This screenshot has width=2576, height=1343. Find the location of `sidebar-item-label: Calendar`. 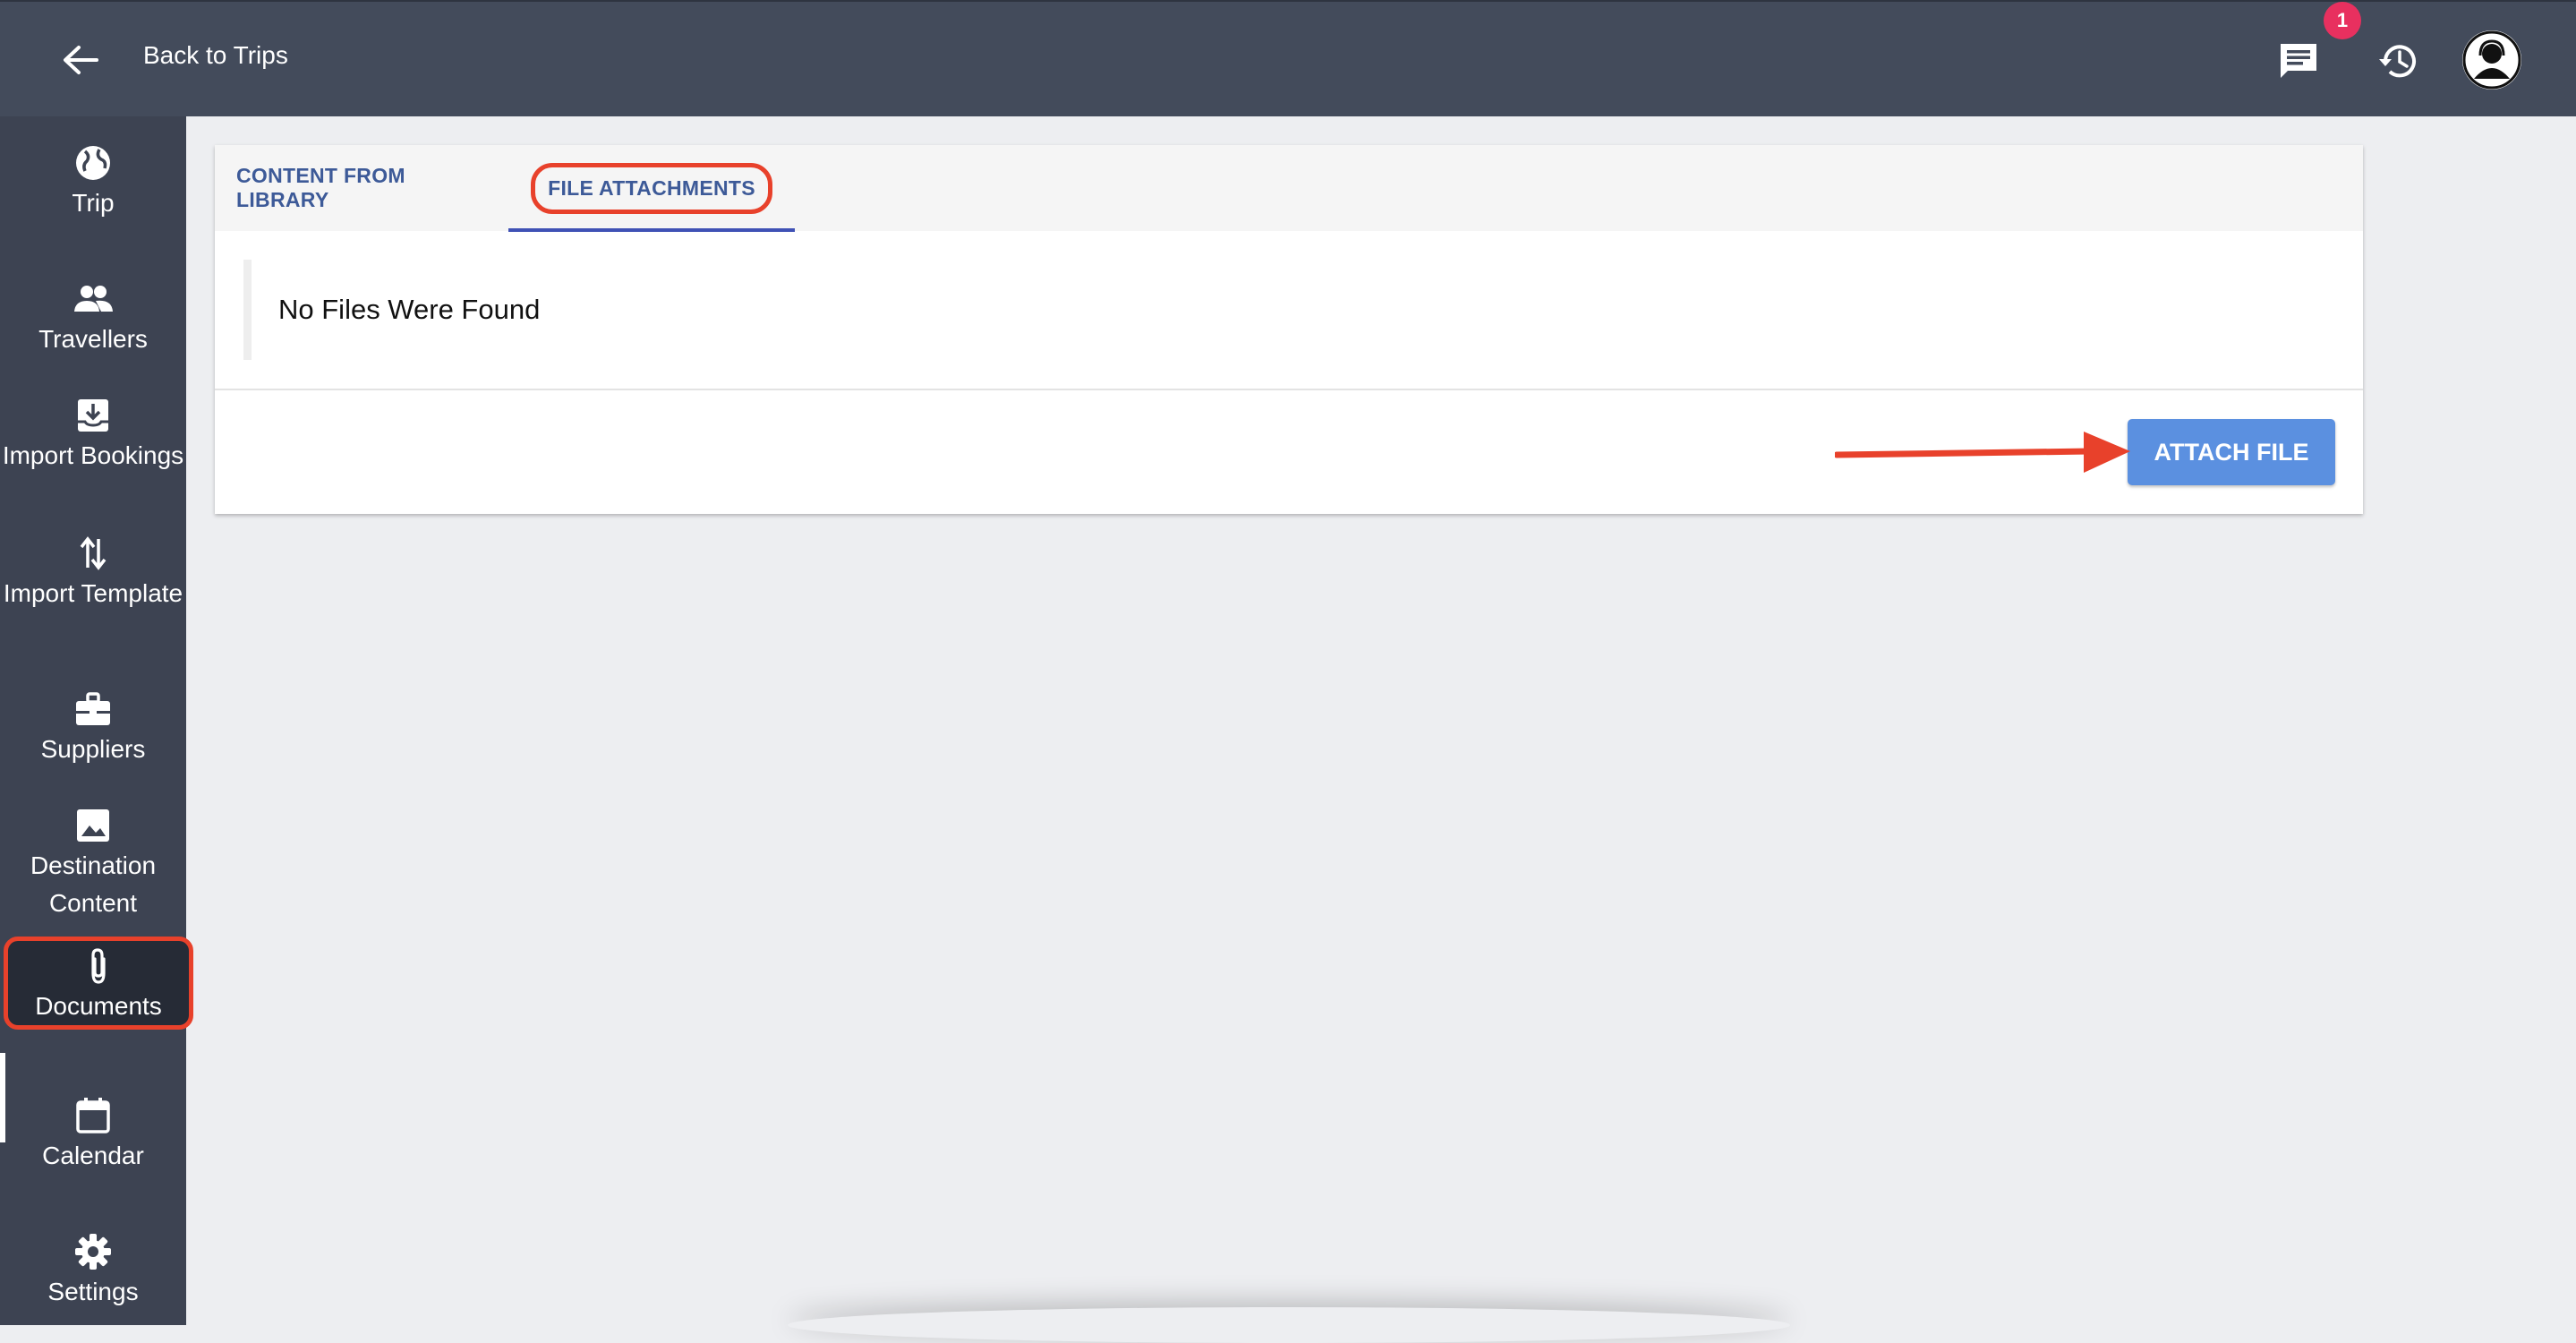

sidebar-item-label: Calendar is located at coordinates (93, 1155).